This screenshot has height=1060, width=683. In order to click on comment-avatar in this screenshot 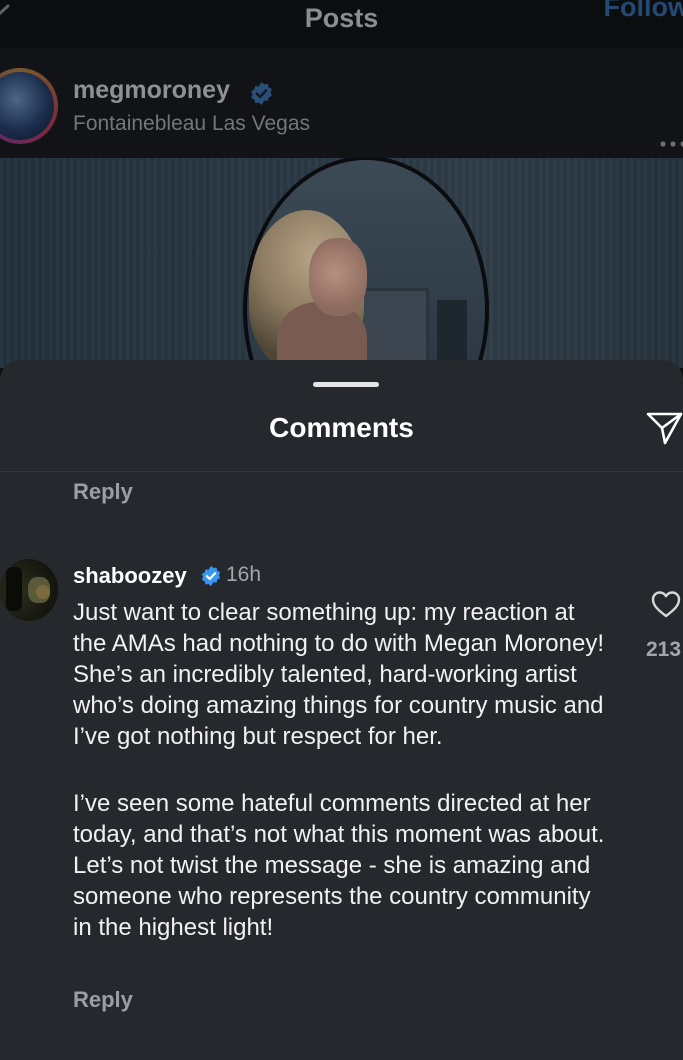, I will do `click(29, 590)`.